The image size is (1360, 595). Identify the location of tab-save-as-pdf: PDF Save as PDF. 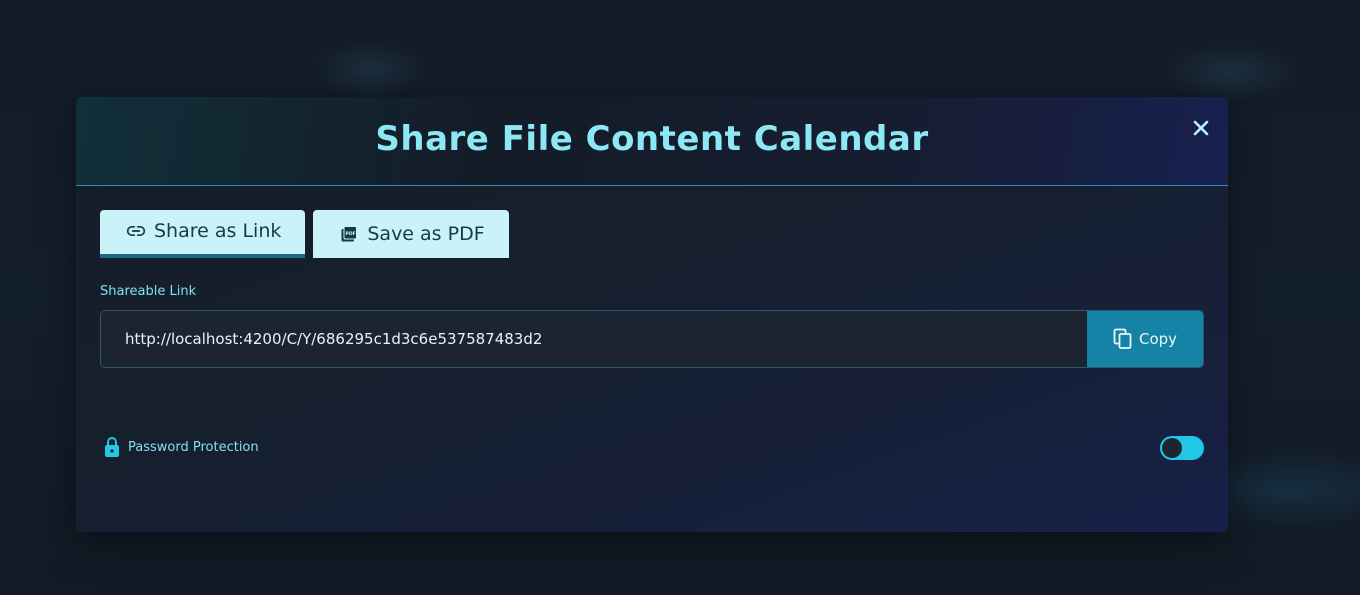
(411, 234).